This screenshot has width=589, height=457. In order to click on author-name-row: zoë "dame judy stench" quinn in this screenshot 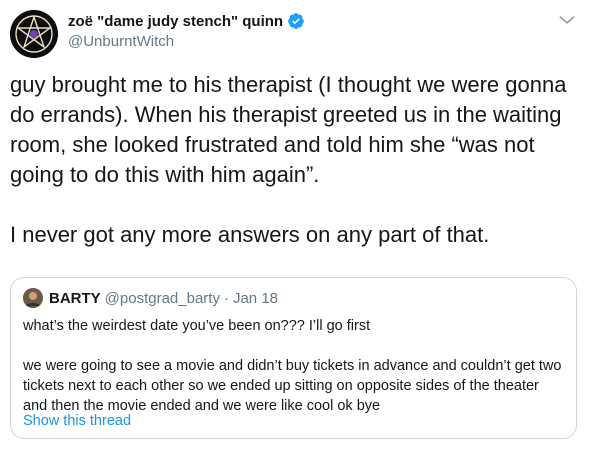, I will do `click(186, 21)`.